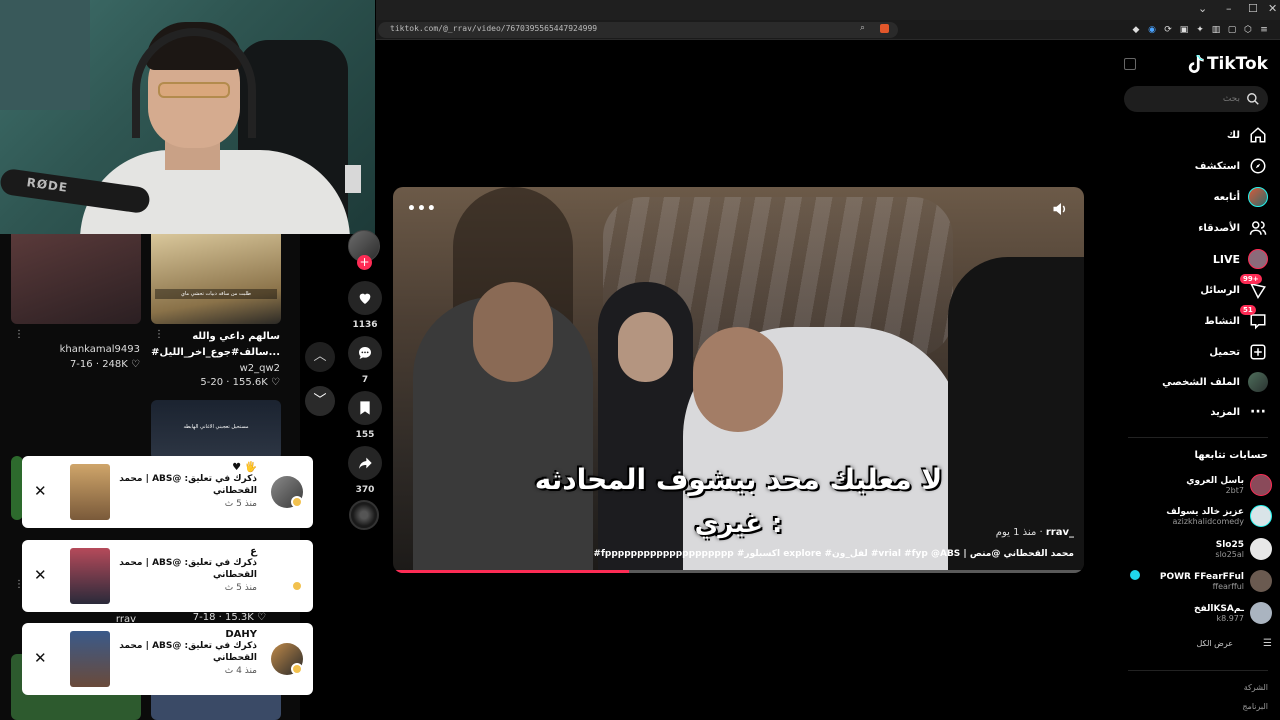 This screenshot has width=1280, height=720. I want to click on vpn-icon: ⬡, so click(1248, 30).